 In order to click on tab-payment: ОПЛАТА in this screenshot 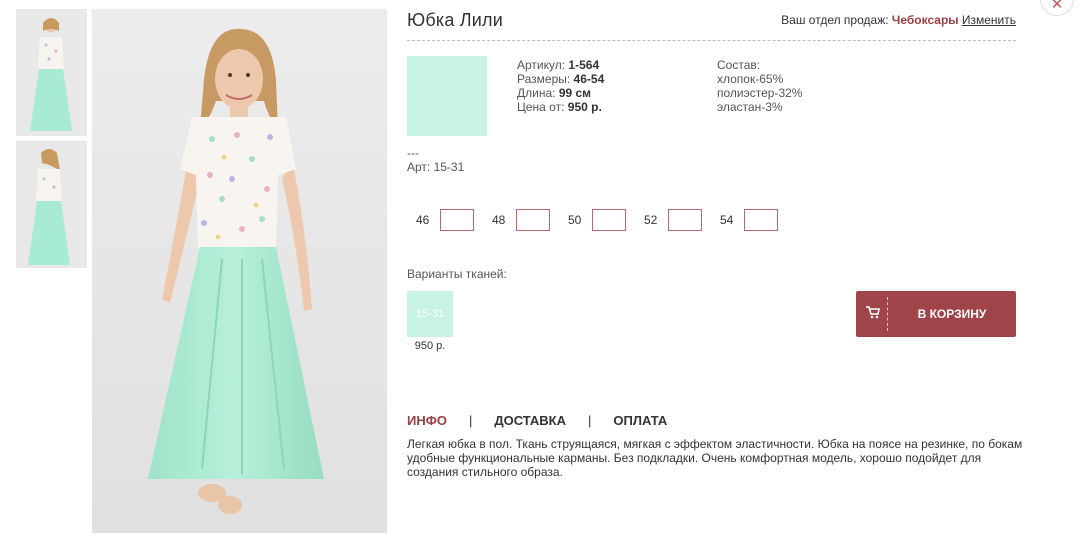, I will do `click(640, 420)`.